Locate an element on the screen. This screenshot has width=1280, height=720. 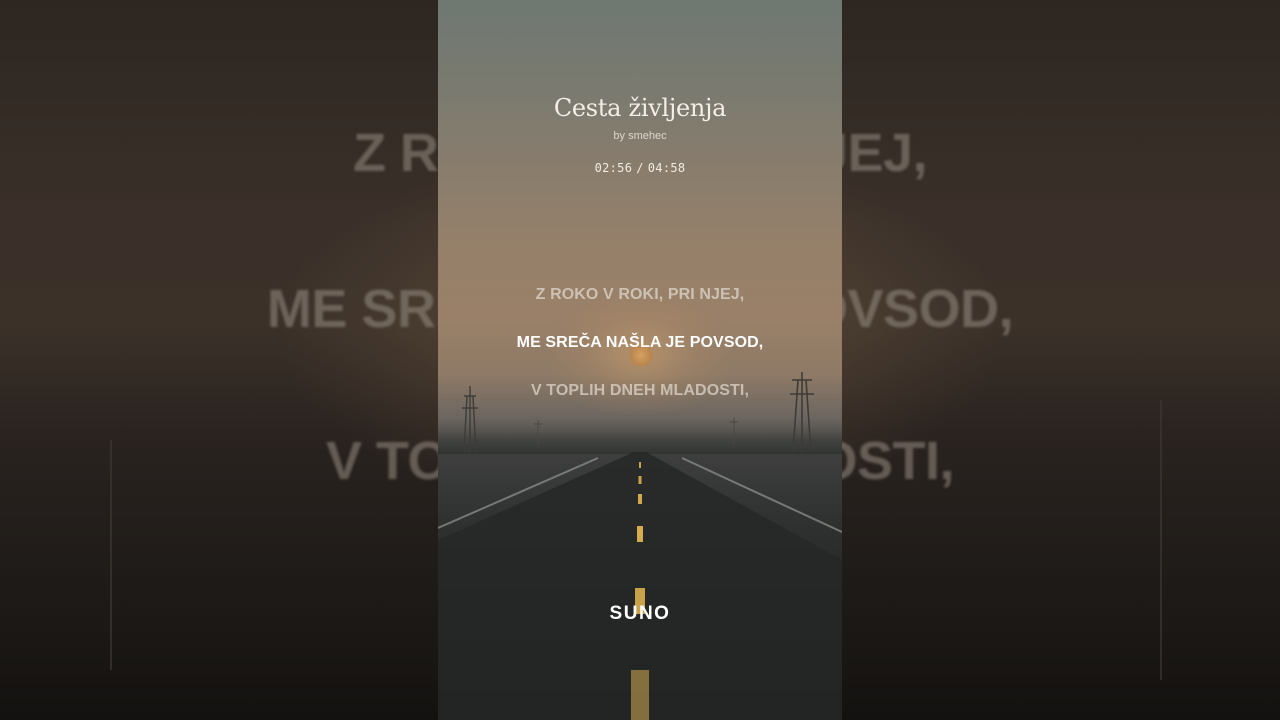
distant-pylons is located at coordinates (636, 431).